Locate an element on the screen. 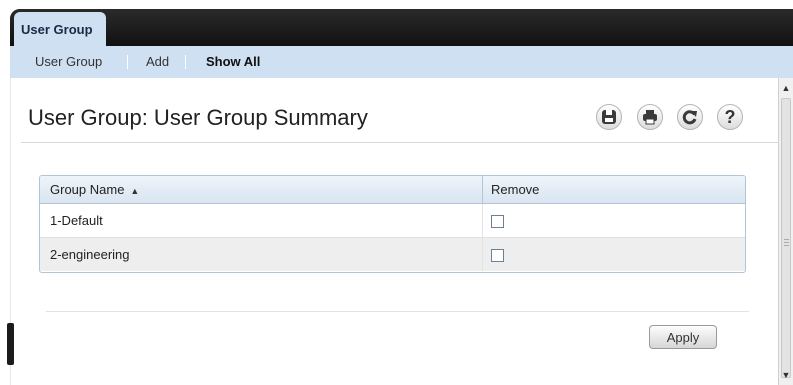 The height and width of the screenshot is (385, 793). scrollbar-thumb is located at coordinates (786, 238).